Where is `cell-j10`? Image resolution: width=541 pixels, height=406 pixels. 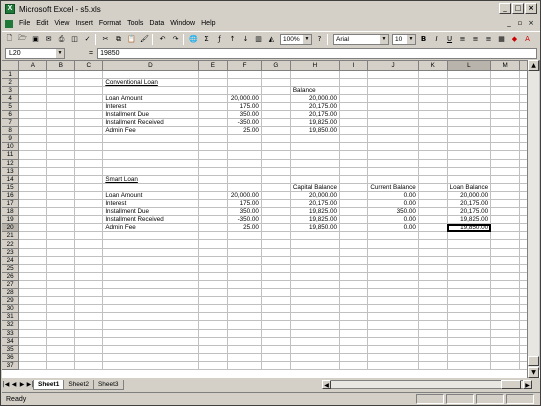 cell-j10 is located at coordinates (393, 147).